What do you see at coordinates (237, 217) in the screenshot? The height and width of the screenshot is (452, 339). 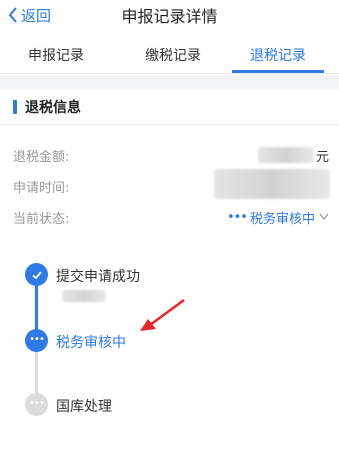 I see `more-dots-icon: •••` at bounding box center [237, 217].